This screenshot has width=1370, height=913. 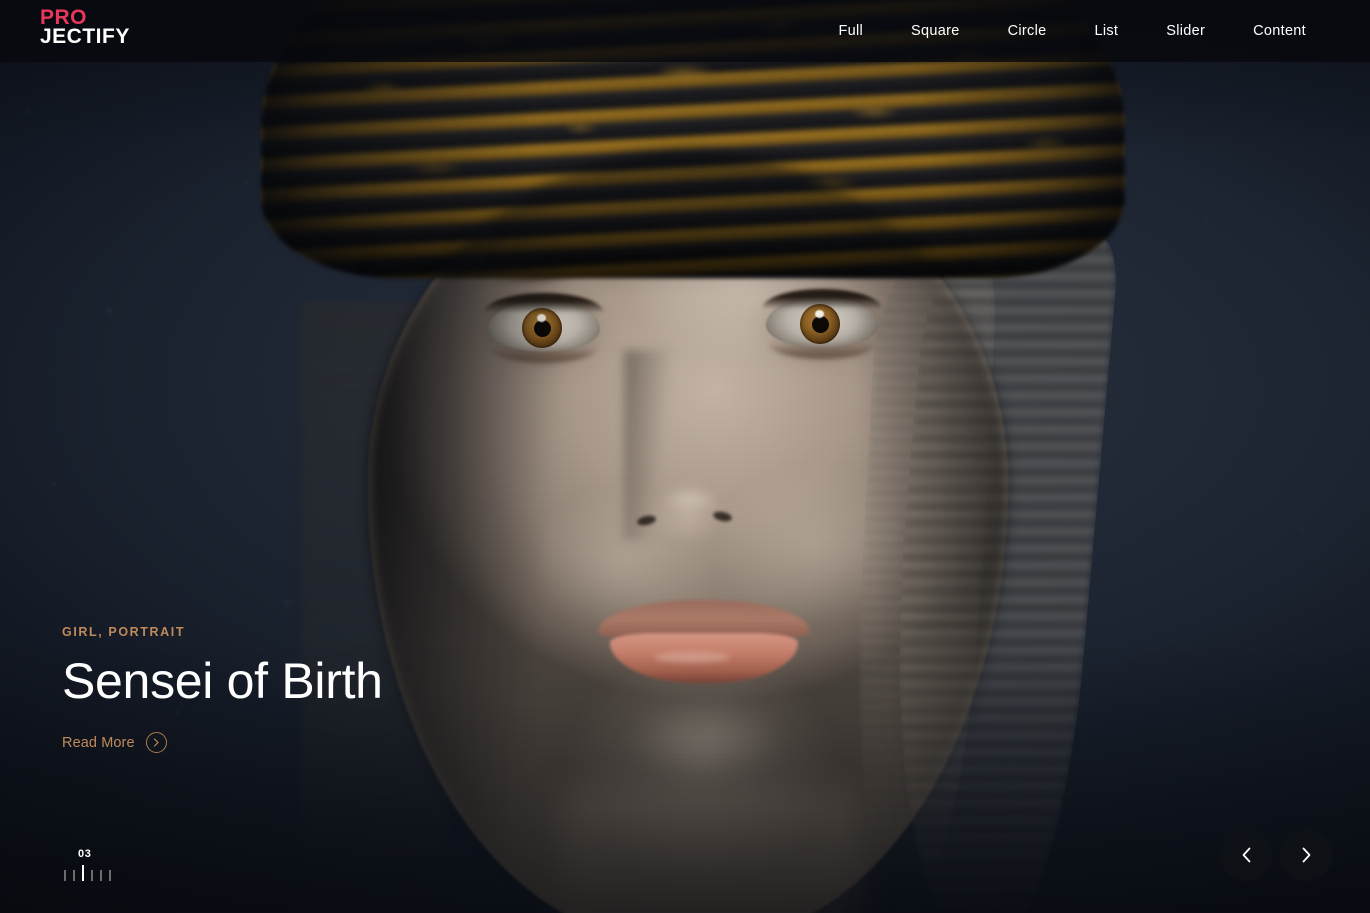 What do you see at coordinates (1279, 31) in the screenshot?
I see `nav-item-content: Content` at bounding box center [1279, 31].